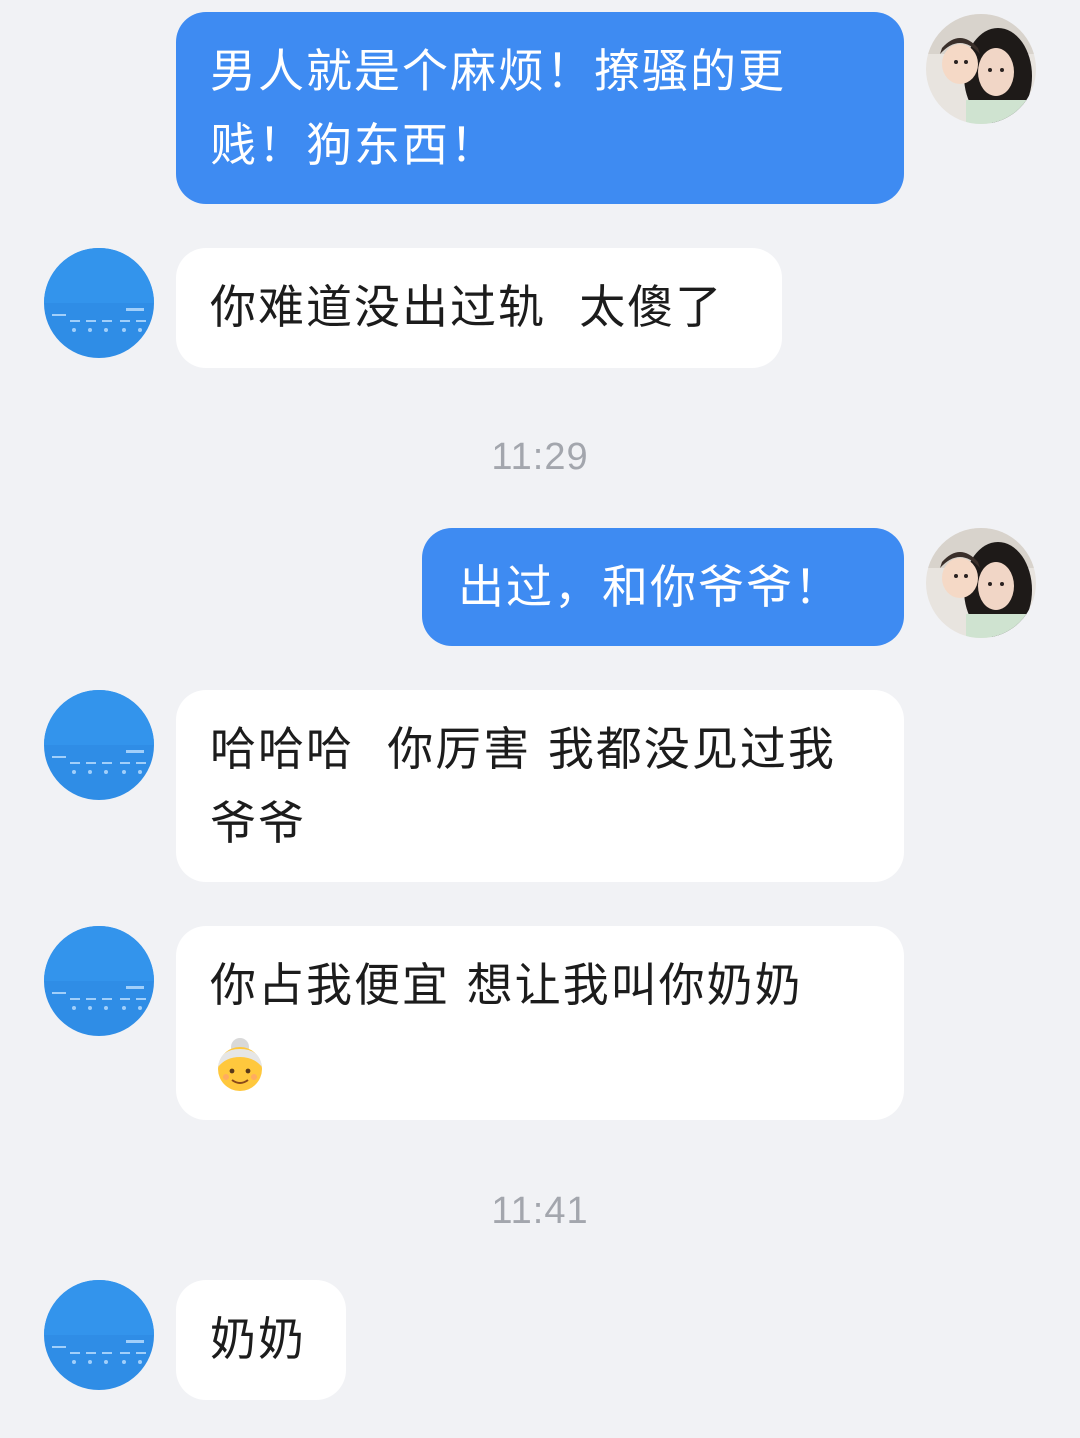  Describe the element at coordinates (523, 786) in the screenshot. I see `message-text: 哈哈哈 你厉害 我都没见过我爷爷` at that location.